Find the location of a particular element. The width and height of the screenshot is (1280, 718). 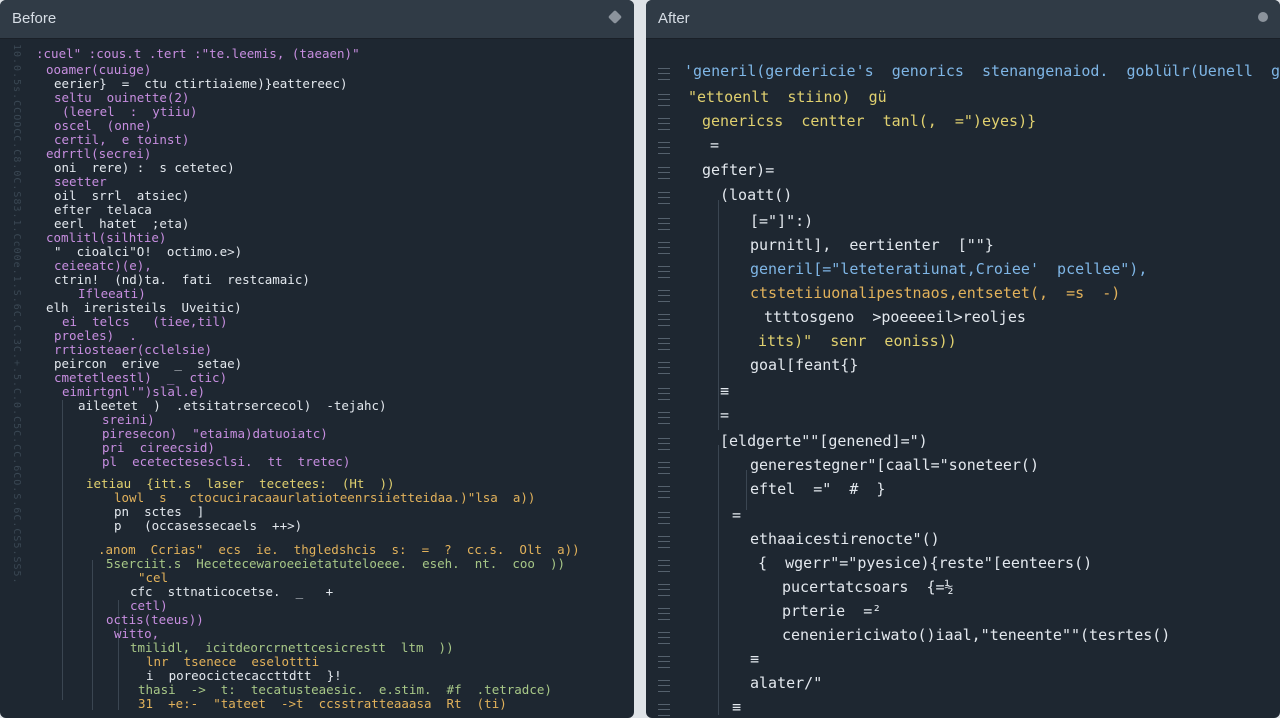

after-code-line: goal[feant{} is located at coordinates (804, 365).